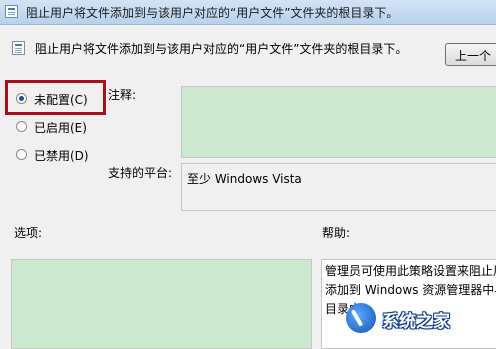 The image size is (496, 349). What do you see at coordinates (212, 13) in the screenshot?
I see `window-title: 阻止用户将文件添加到与该用户对应的“用户文件”文件夹的根目录下。` at bounding box center [212, 13].